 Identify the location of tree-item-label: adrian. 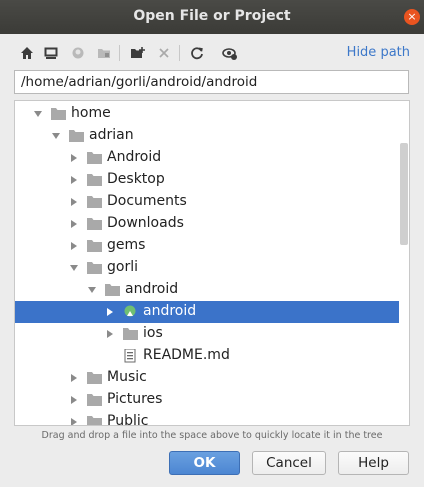
(111, 135).